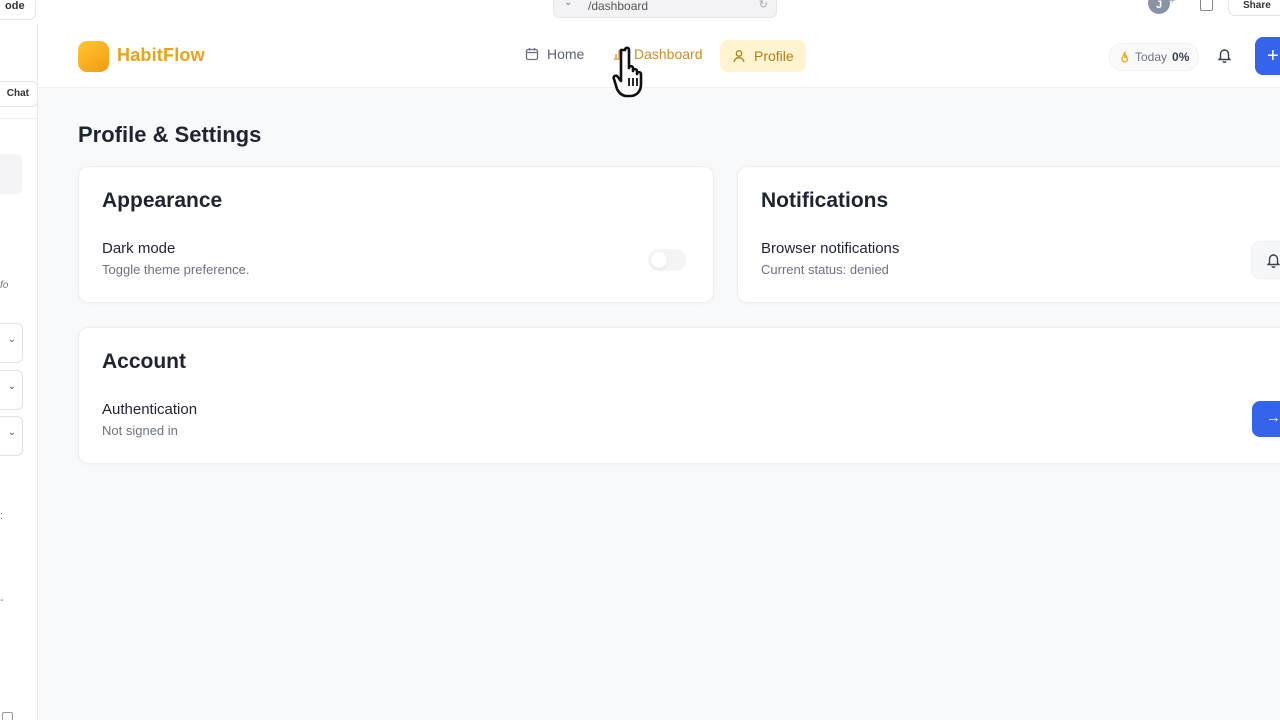  Describe the element at coordinates (1159, 7) in the screenshot. I see `avatar: J` at that location.